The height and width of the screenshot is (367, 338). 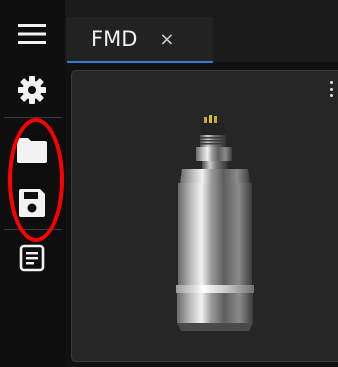 What do you see at coordinates (166, 39) in the screenshot?
I see `tab-close-button: ×` at bounding box center [166, 39].